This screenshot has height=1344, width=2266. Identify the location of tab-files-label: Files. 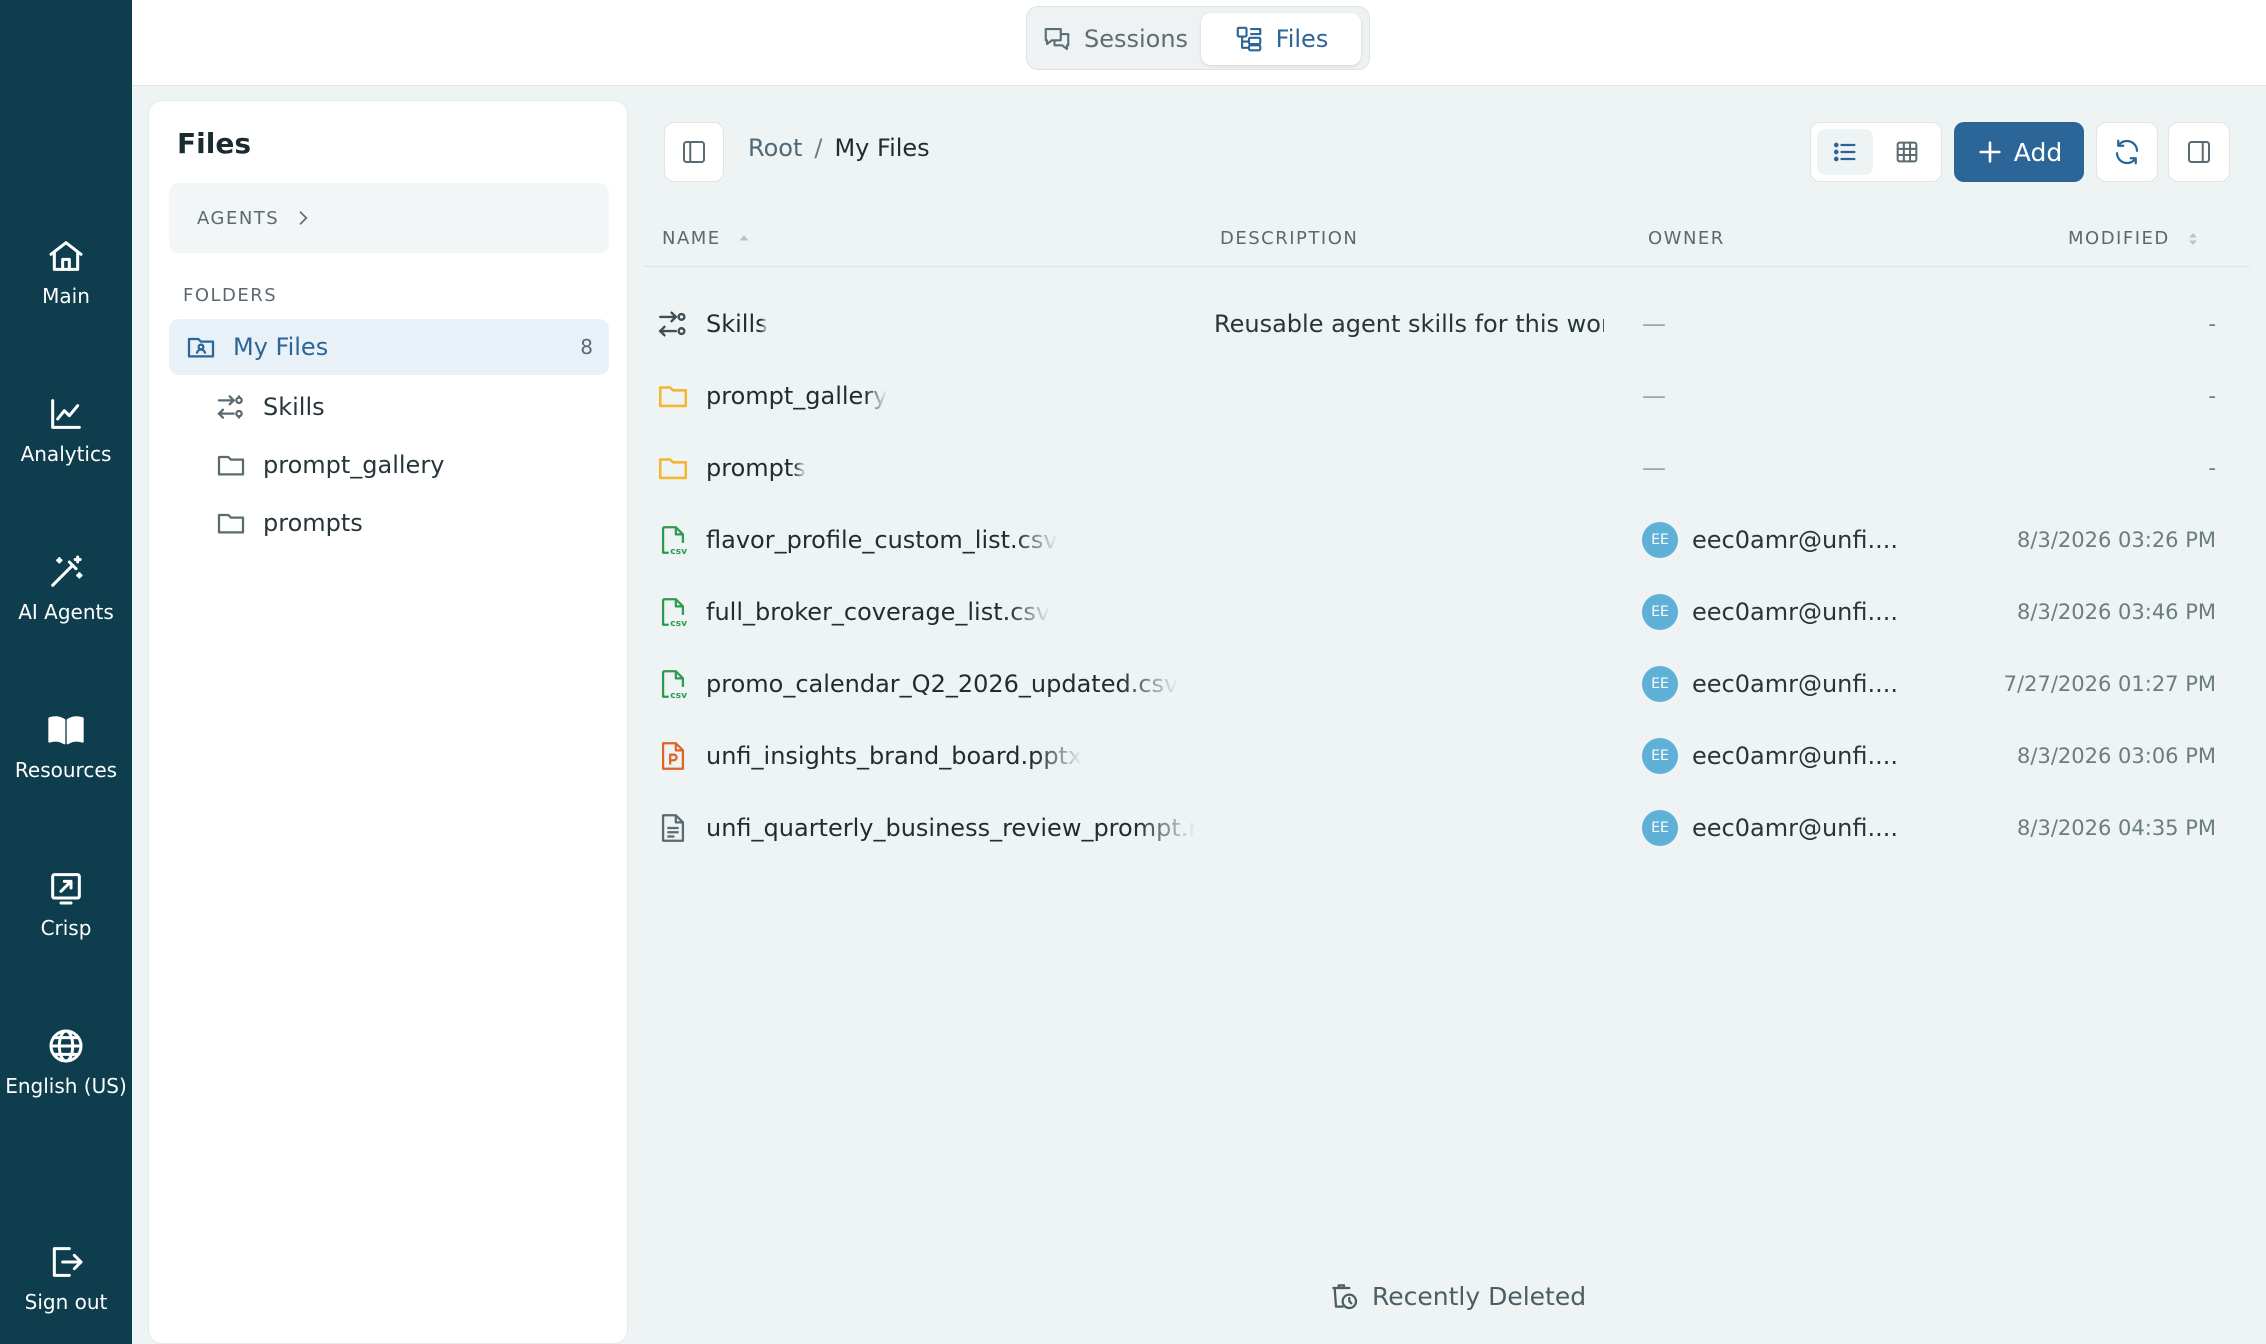
(1302, 39).